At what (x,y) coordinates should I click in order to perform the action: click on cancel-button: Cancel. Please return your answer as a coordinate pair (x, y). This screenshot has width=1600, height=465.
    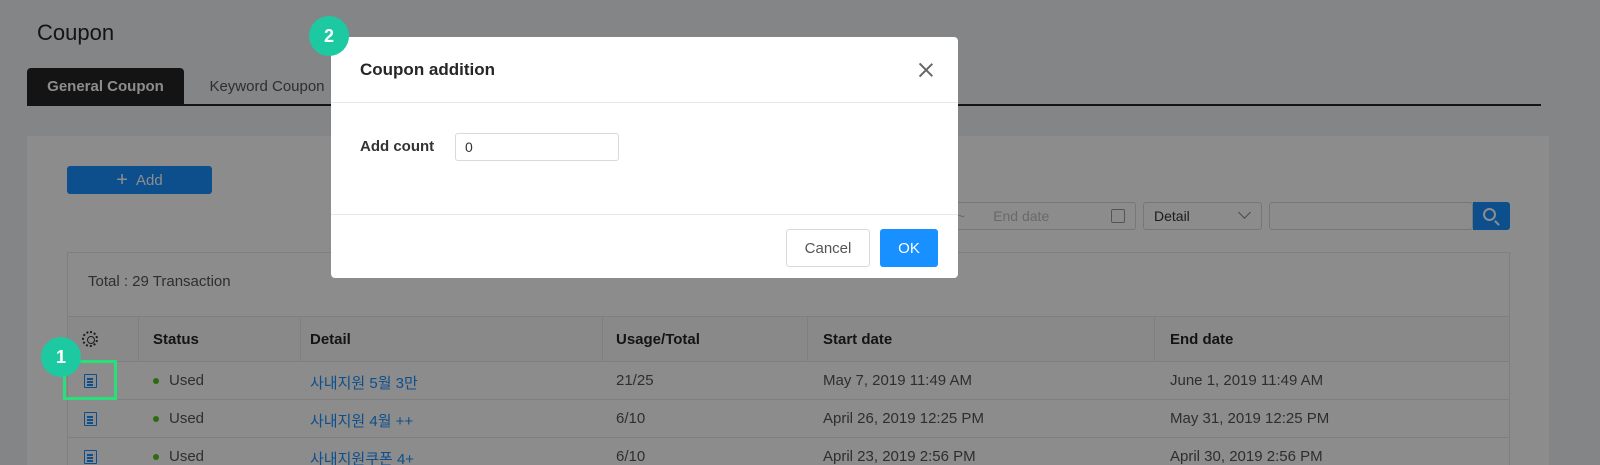
    Looking at the image, I should click on (828, 248).